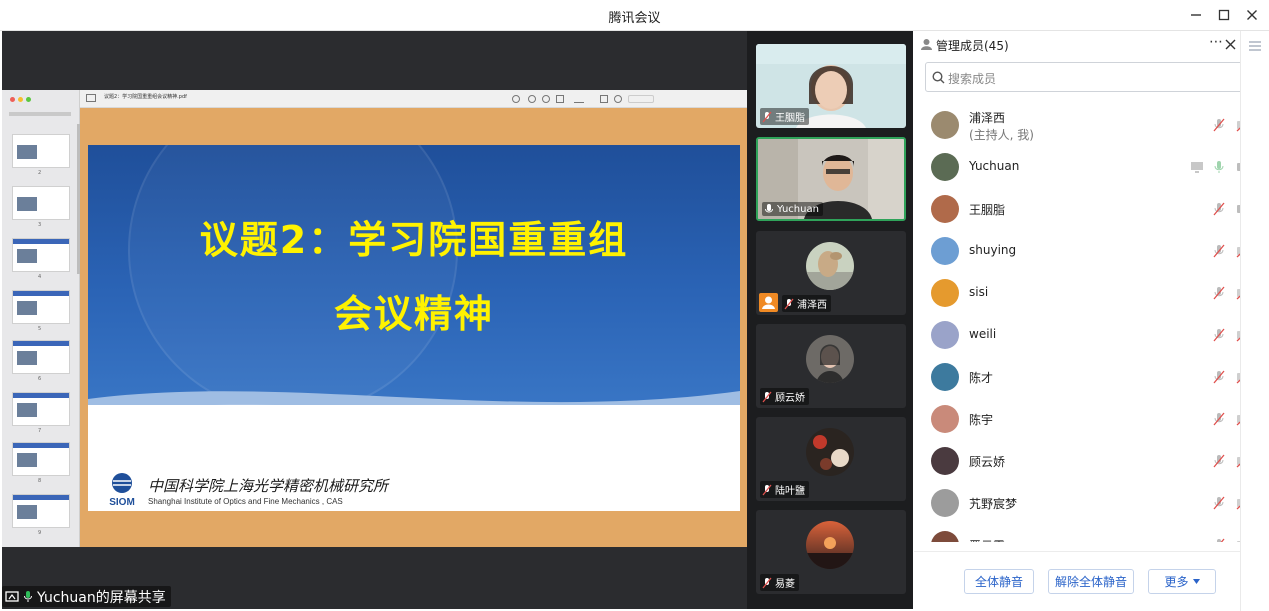 This screenshot has height=611, width=1269. What do you see at coordinates (1077, 209) in the screenshot?
I see `member-row: 王胭脂` at bounding box center [1077, 209].